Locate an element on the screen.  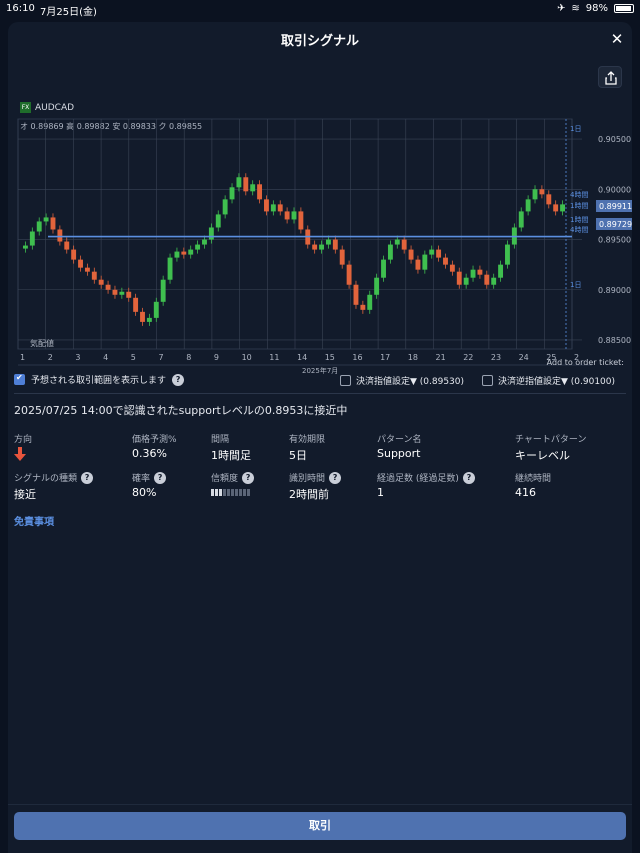
expiry-value: 5日 is located at coordinates (298, 455).